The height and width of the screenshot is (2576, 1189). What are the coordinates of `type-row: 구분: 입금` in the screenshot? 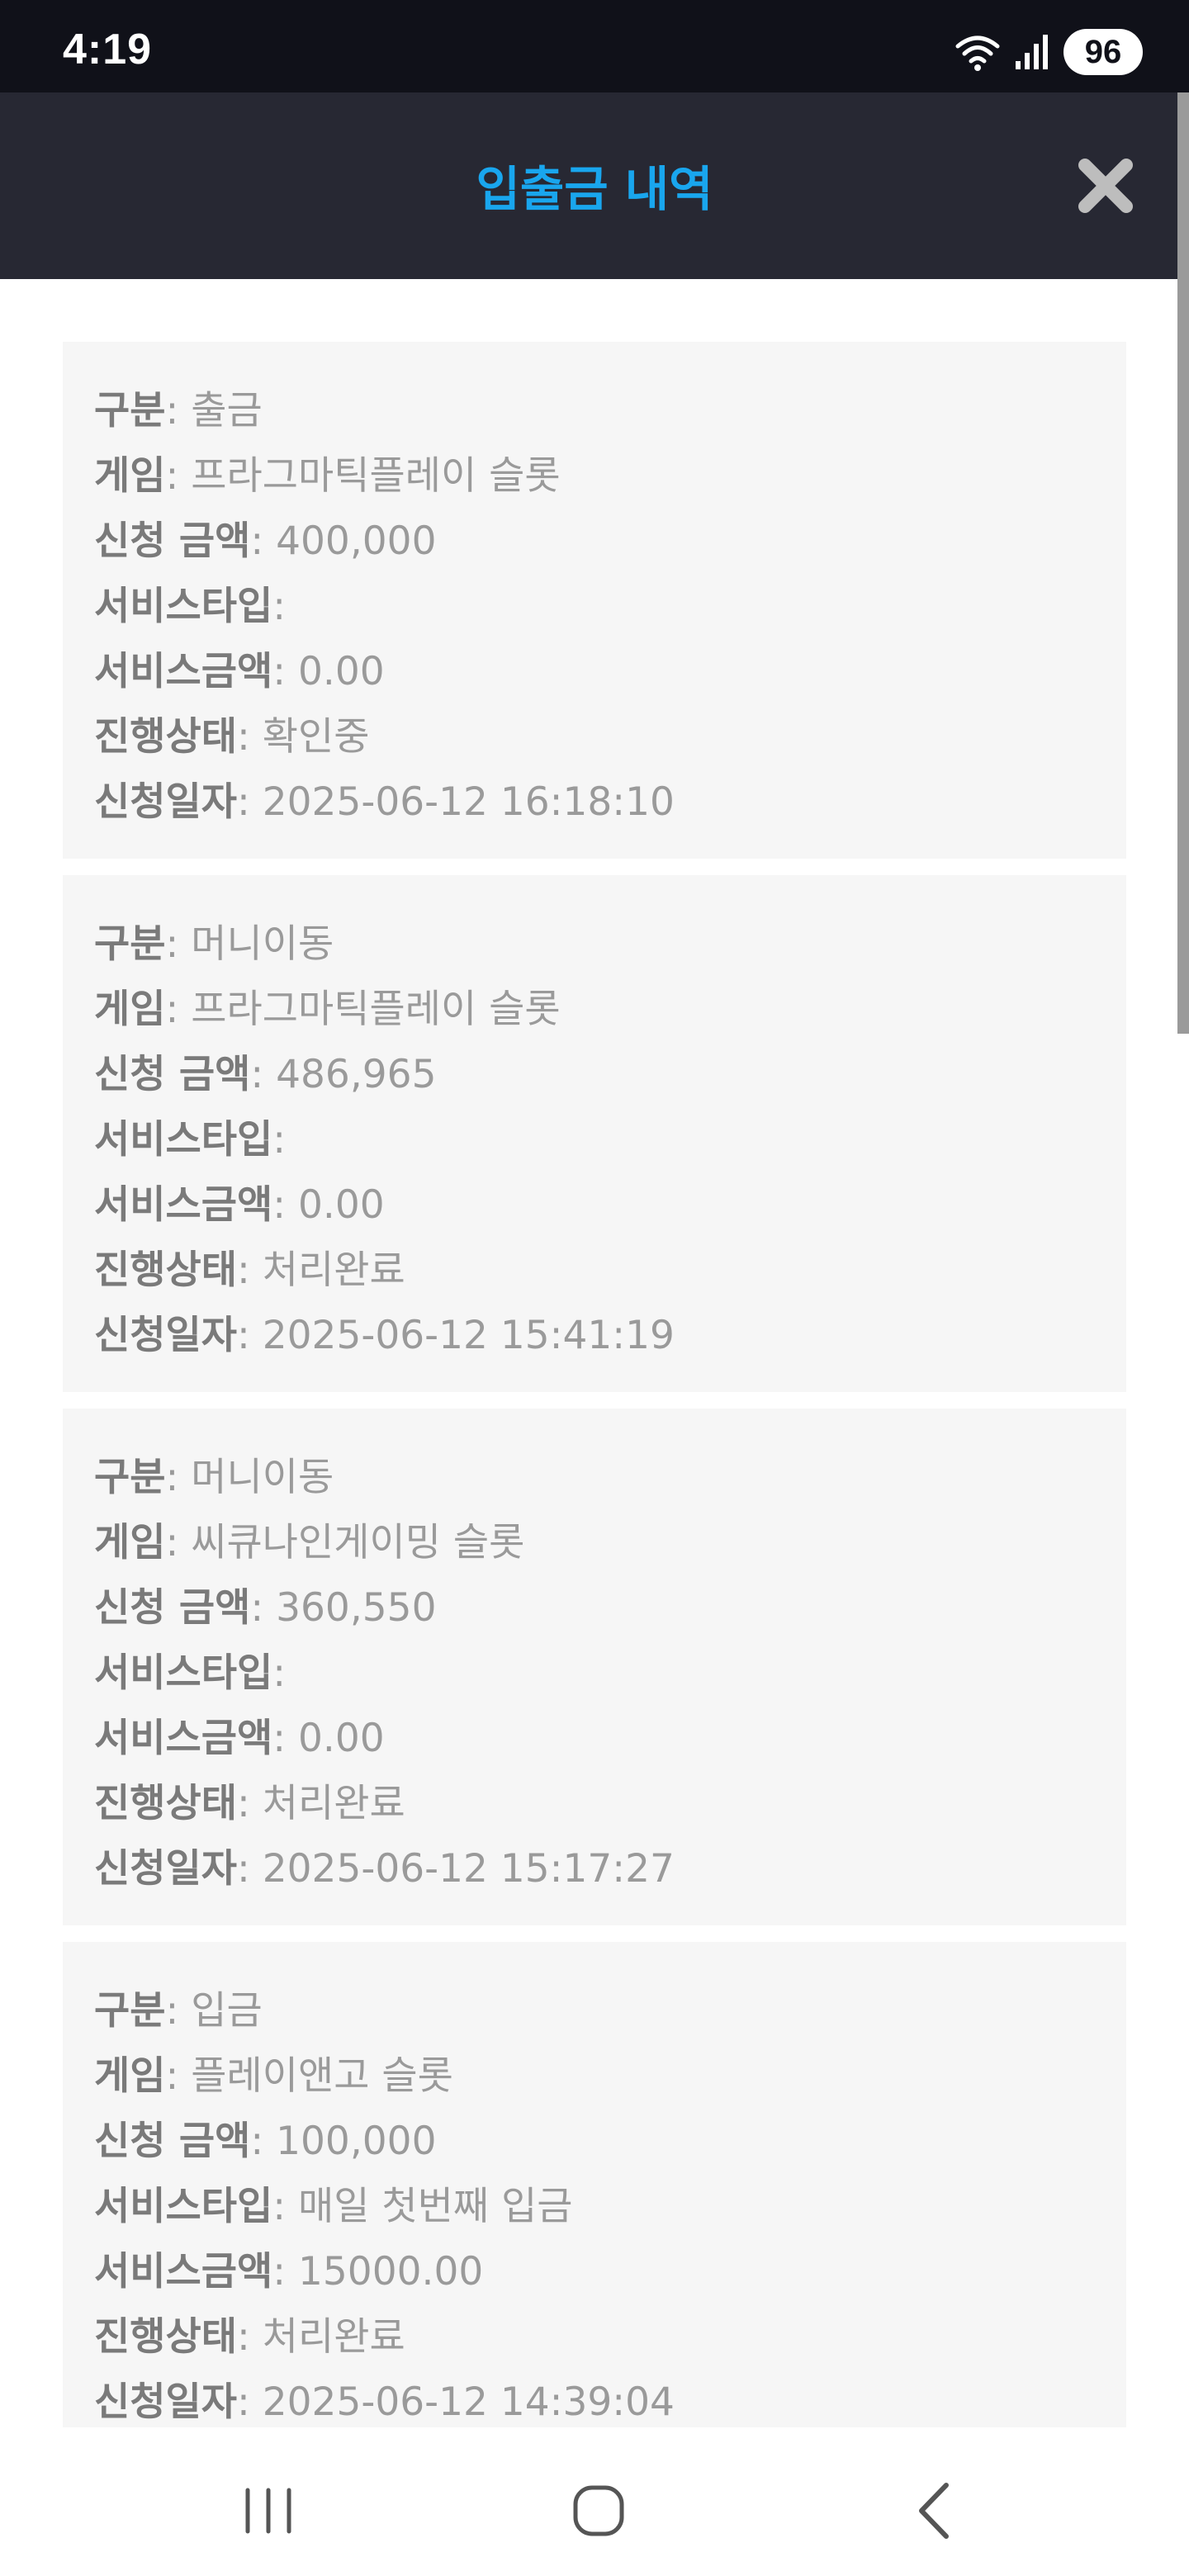 It's located at (178, 2011).